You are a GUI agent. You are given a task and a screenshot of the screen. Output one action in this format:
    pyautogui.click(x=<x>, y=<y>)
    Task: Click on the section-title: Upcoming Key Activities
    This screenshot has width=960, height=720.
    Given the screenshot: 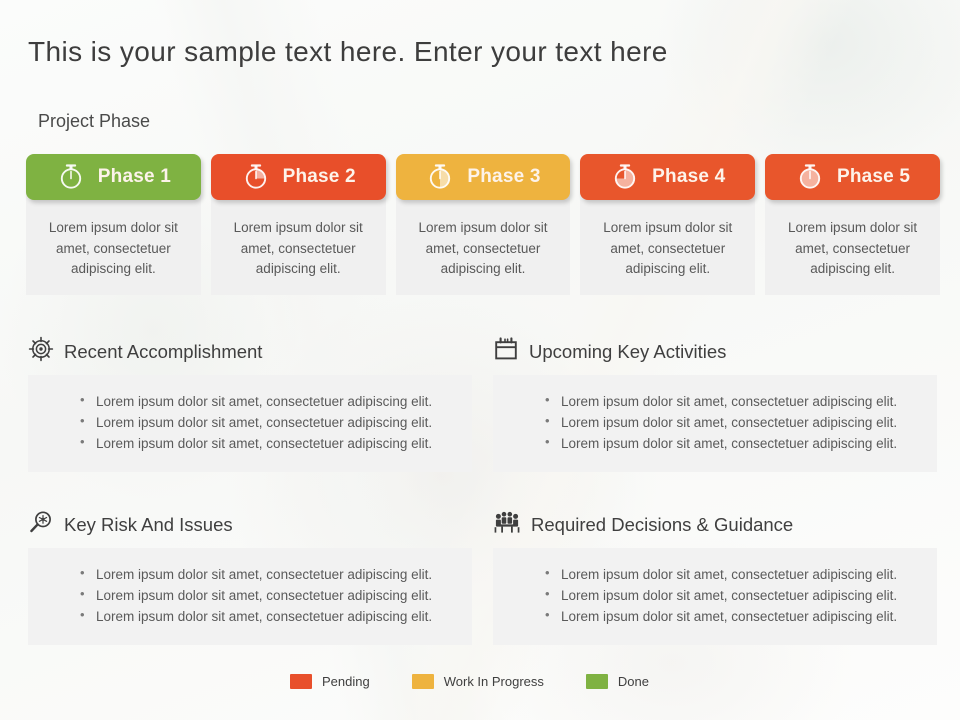 What is the action you would take?
    pyautogui.click(x=628, y=351)
    